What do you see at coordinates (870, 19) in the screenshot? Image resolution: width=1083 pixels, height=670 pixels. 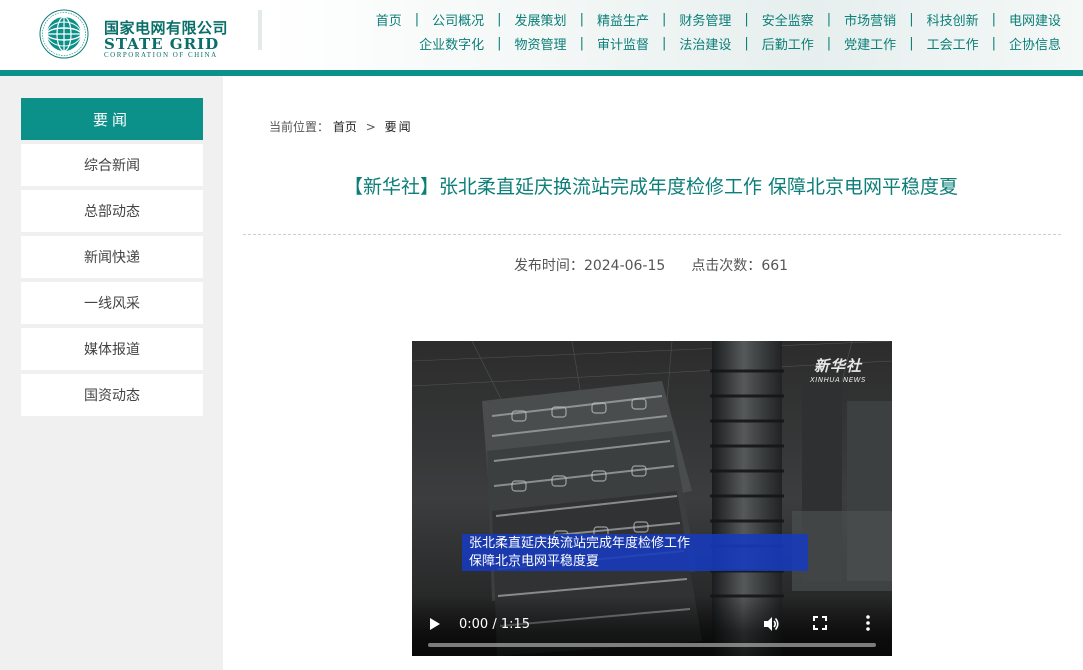 I see `nav-marketing: 市场营销` at bounding box center [870, 19].